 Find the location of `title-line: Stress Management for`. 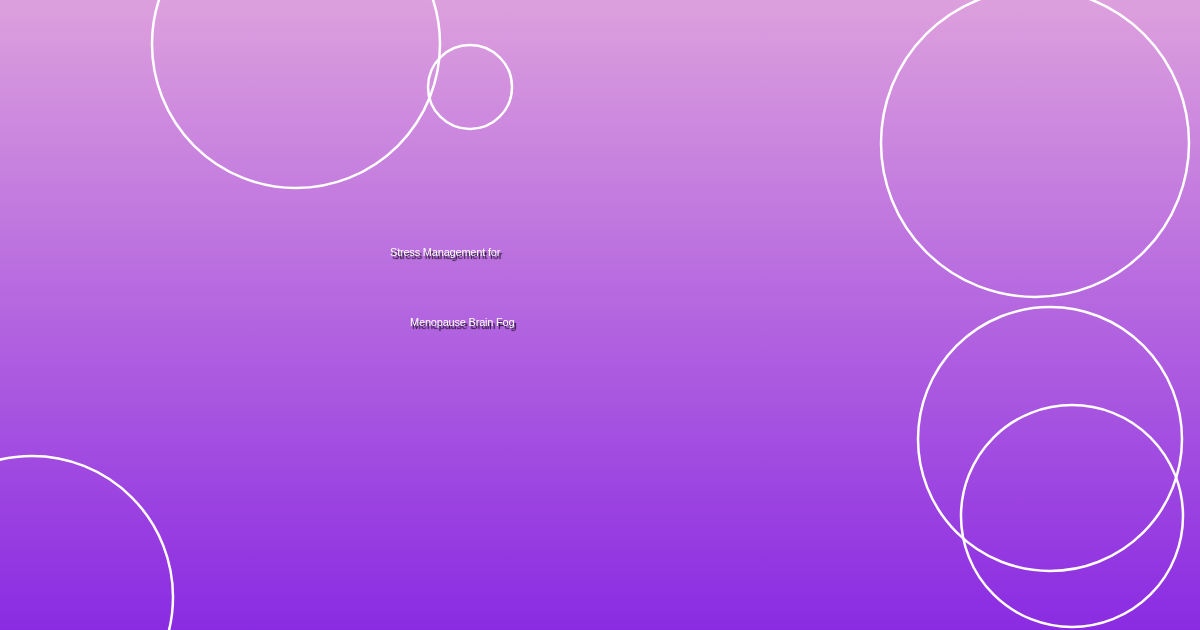

title-line: Stress Management for is located at coordinates (445, 252).